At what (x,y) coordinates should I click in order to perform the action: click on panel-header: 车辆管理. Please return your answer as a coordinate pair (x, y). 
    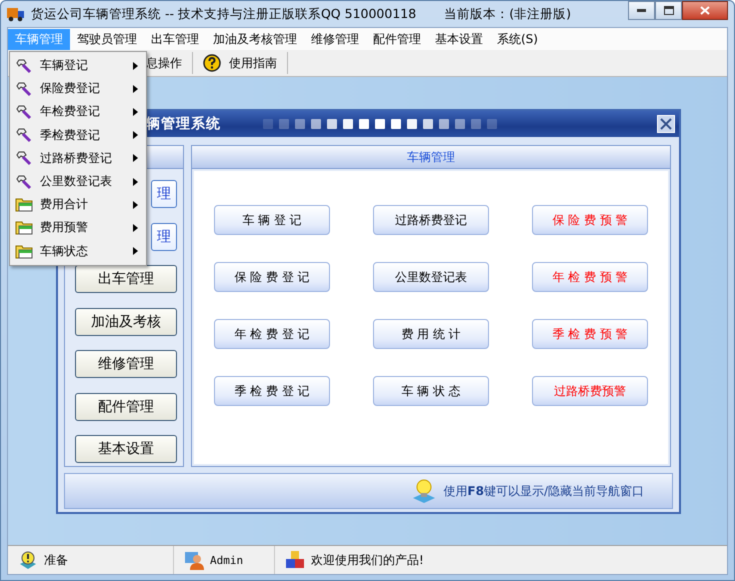
    Looking at the image, I should click on (431, 157).